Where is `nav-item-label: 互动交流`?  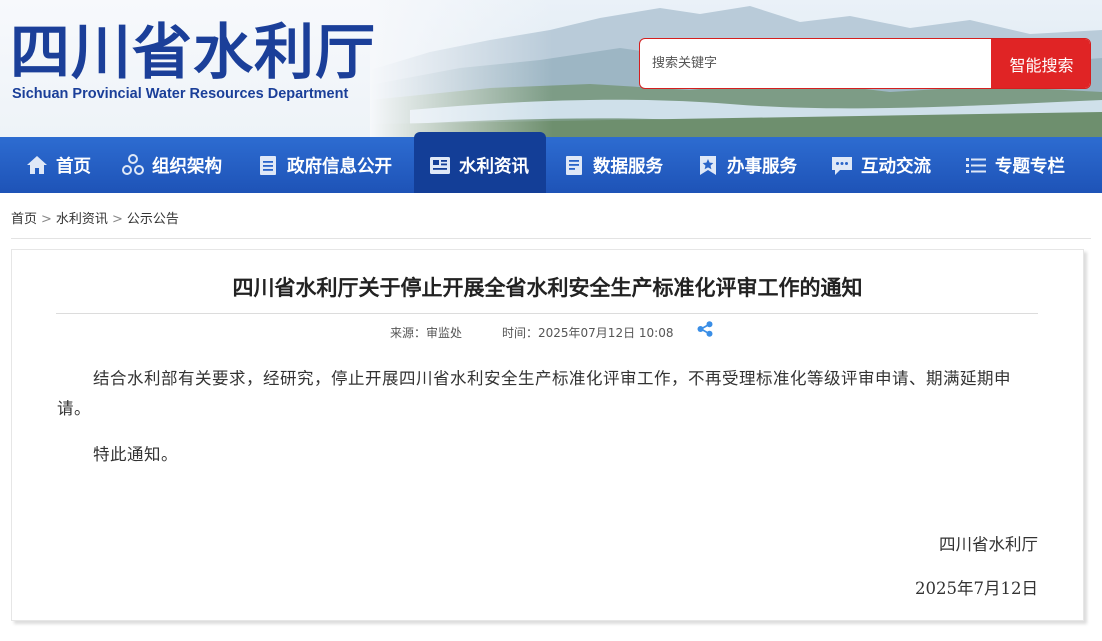
nav-item-label: 互动交流 is located at coordinates (896, 166).